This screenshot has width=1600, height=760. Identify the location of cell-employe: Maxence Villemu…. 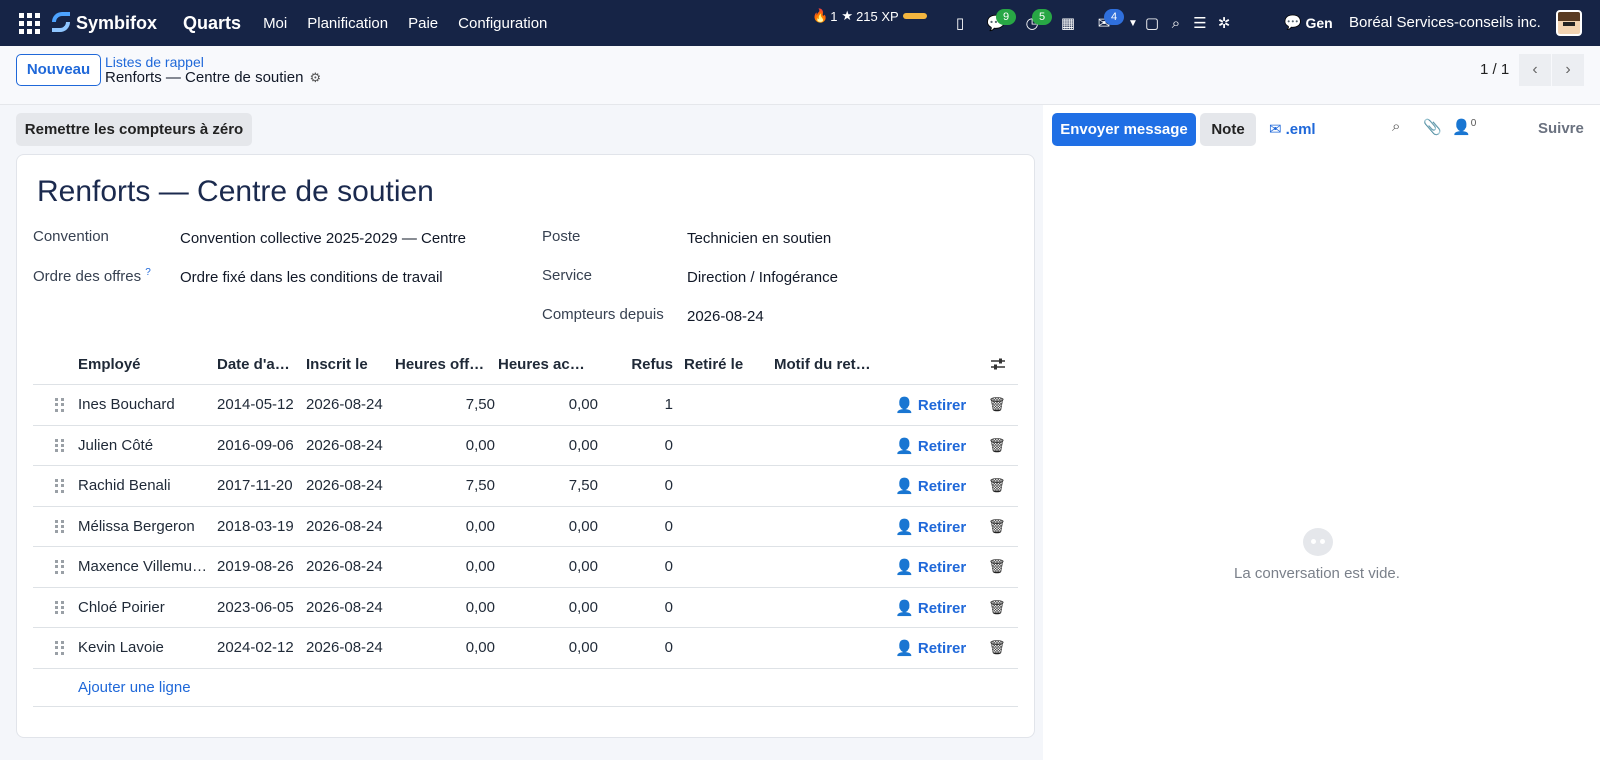
(143, 566).